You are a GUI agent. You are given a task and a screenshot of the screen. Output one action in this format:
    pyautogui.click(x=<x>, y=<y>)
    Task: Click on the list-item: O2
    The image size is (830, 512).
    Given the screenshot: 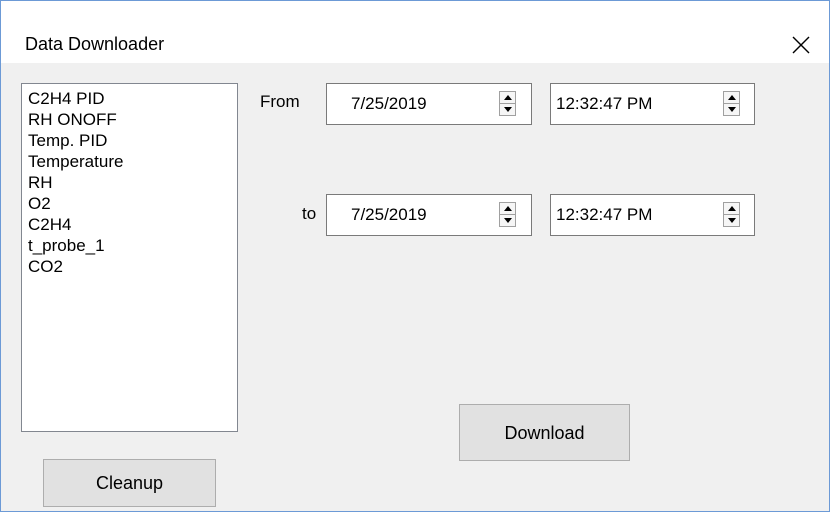 What is the action you would take?
    pyautogui.click(x=132, y=203)
    